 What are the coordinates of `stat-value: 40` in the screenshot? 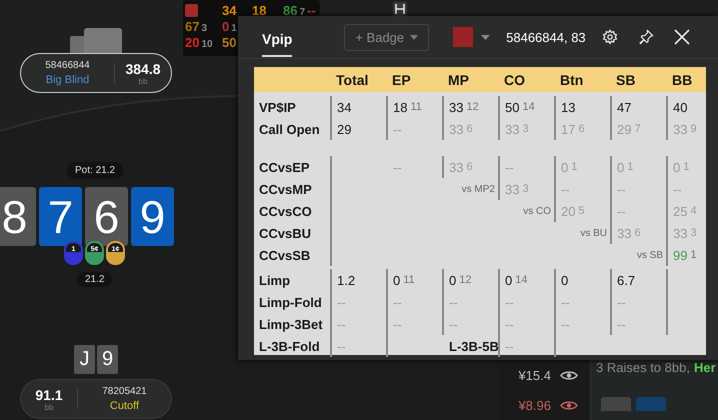 It's located at (680, 107).